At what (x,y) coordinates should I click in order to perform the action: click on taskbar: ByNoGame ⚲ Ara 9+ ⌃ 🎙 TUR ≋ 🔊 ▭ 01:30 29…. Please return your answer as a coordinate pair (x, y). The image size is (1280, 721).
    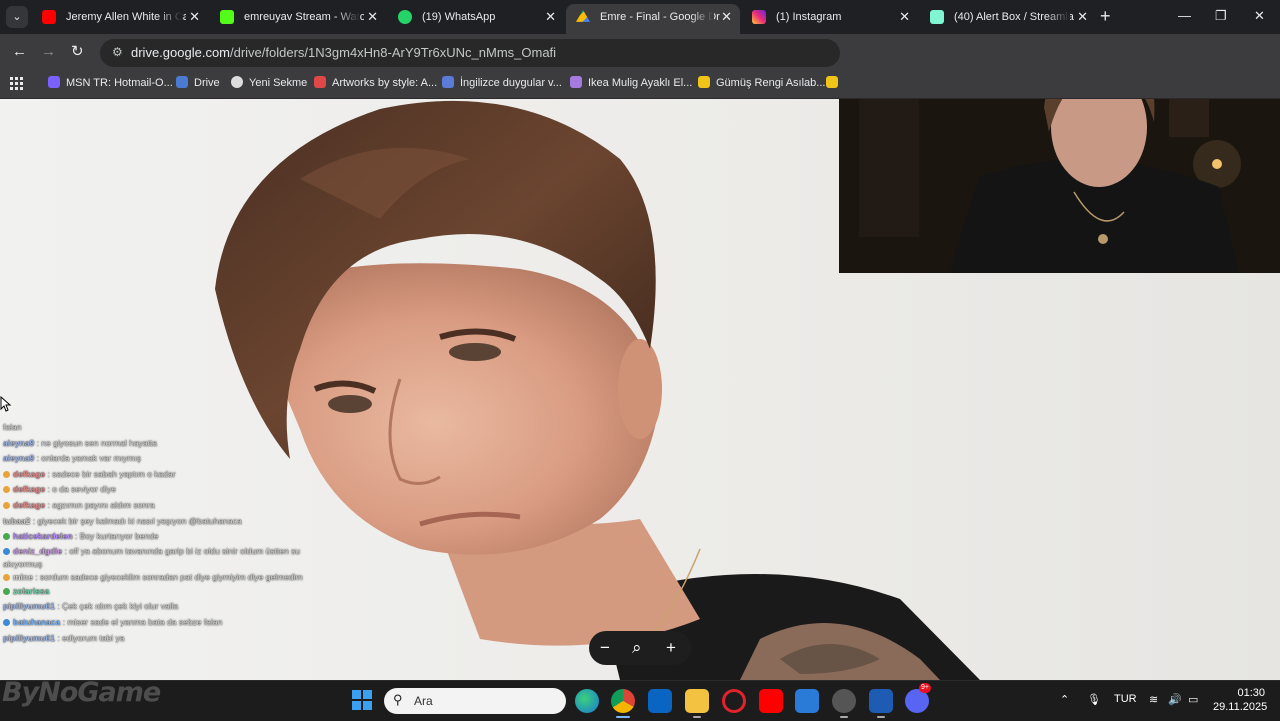
    Looking at the image, I should click on (640, 699).